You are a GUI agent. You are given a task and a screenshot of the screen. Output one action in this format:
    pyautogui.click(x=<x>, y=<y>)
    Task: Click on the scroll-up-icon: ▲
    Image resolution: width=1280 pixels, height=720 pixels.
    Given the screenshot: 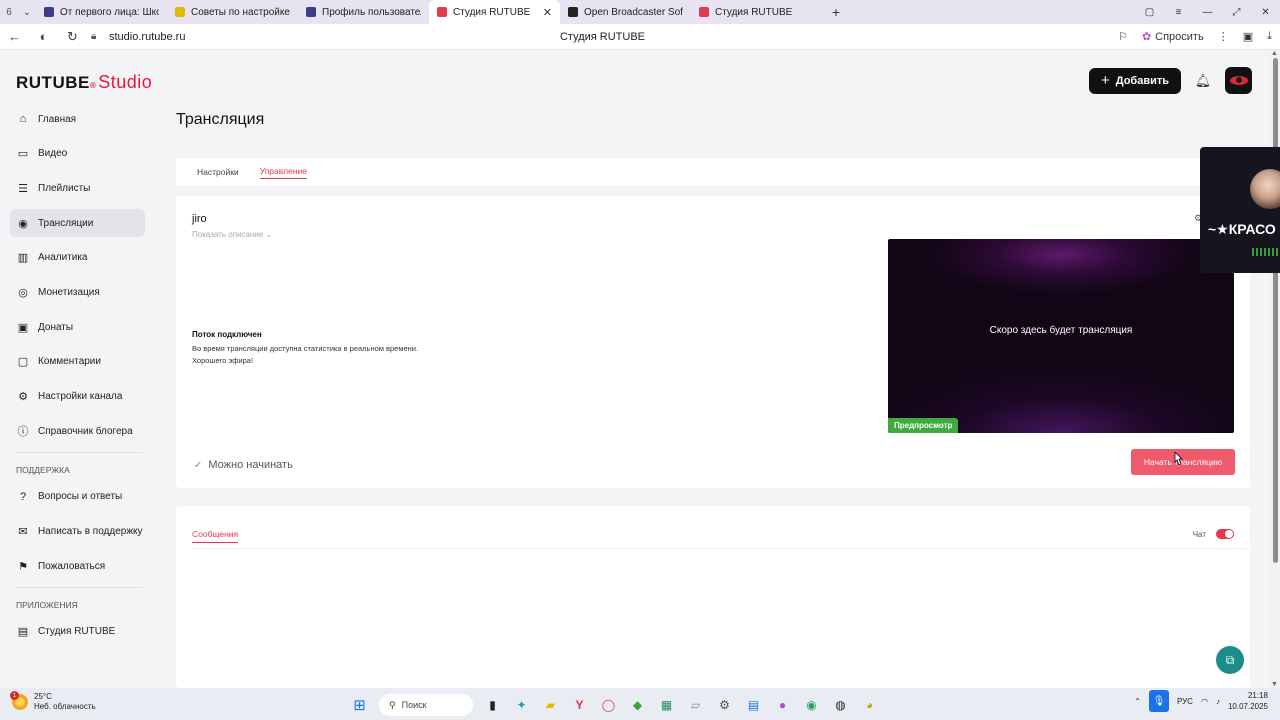 What is the action you would take?
    pyautogui.click(x=1274, y=53)
    